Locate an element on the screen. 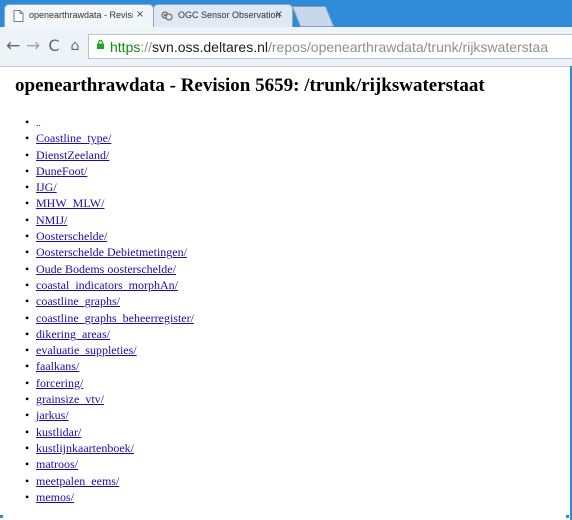 This screenshot has width=572, height=520. directory-link: Oosterschelde/ is located at coordinates (71, 236).